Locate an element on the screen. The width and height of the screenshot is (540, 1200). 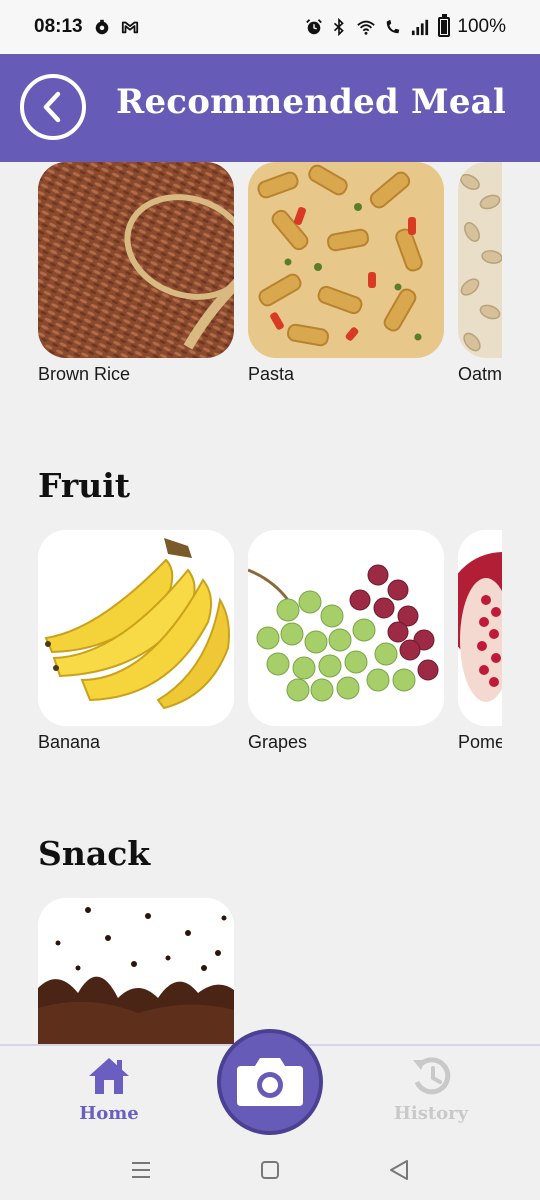
meal-card-oatmeal: Oatm is located at coordinates (480, 273).